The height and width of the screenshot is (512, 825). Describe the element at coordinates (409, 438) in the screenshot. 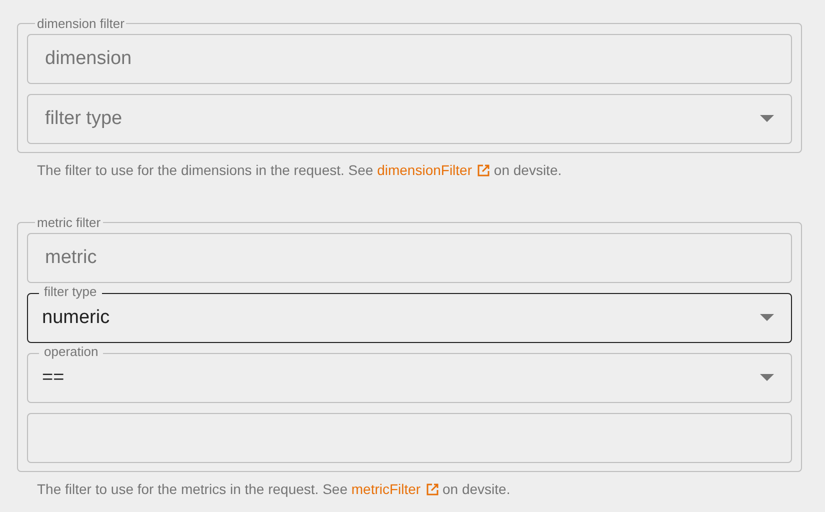

I see `input-field` at that location.